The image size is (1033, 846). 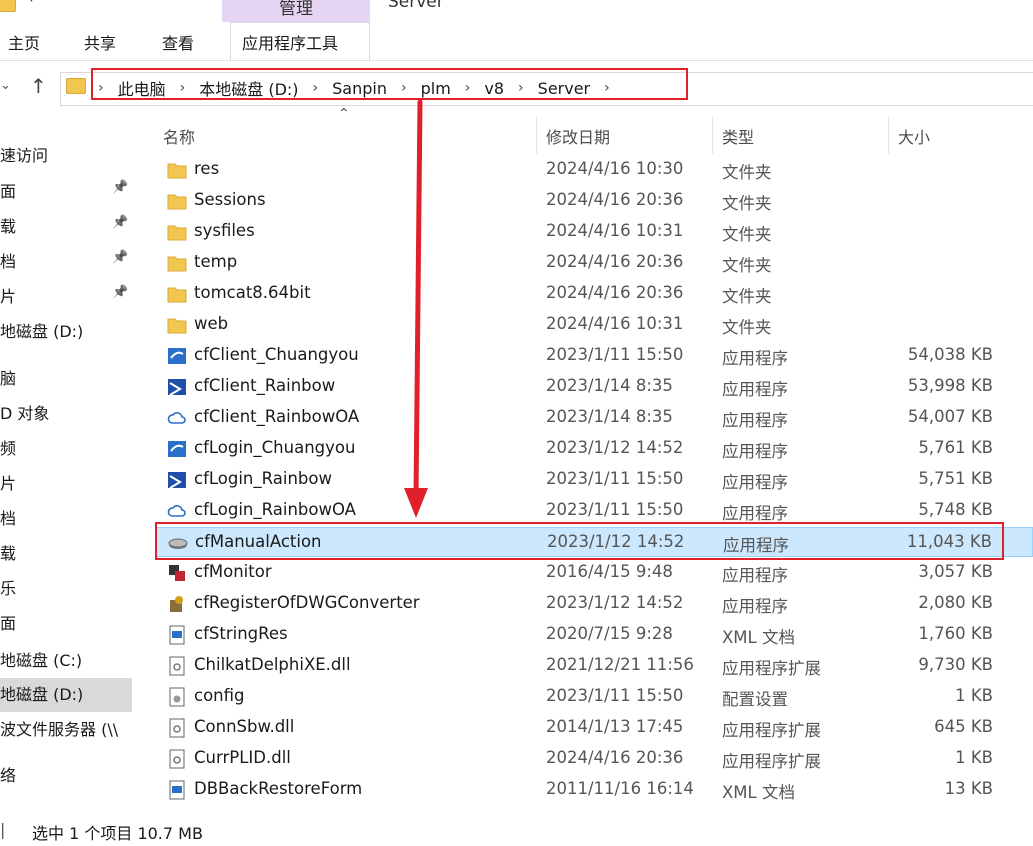 I want to click on tab-home: 主页, so click(x=24, y=42).